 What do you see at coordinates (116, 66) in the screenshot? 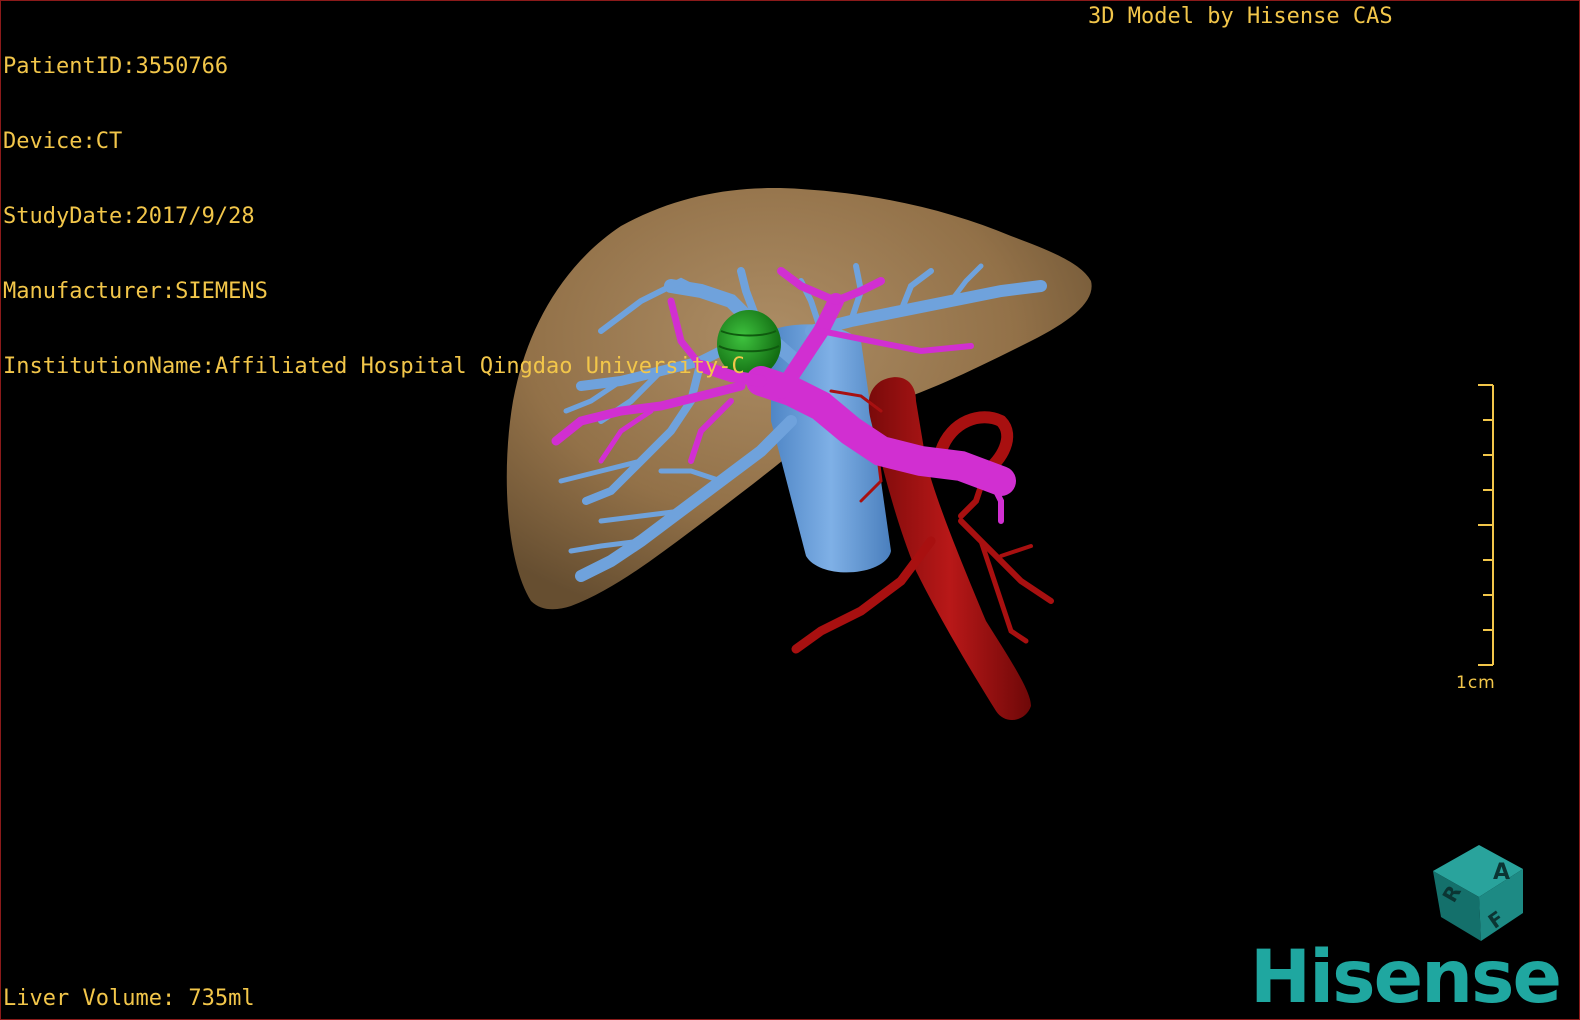
I see `patient-id: PatientID:3550766` at bounding box center [116, 66].